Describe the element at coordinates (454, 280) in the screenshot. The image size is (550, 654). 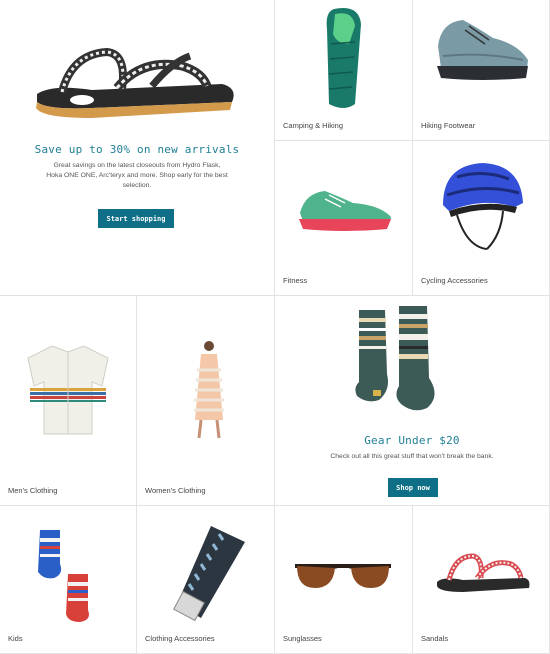
I see `category-label: Cycling Accessories` at that location.